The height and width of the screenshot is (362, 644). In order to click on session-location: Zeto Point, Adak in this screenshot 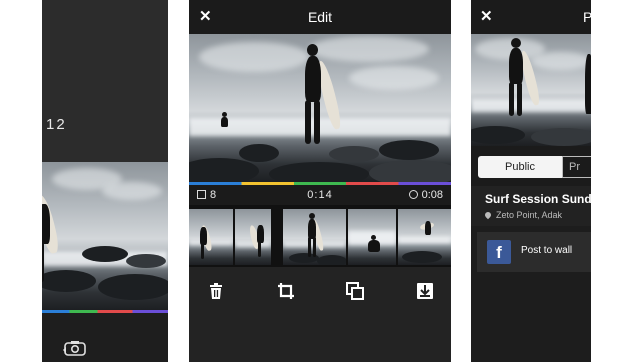, I will do `click(522, 215)`.